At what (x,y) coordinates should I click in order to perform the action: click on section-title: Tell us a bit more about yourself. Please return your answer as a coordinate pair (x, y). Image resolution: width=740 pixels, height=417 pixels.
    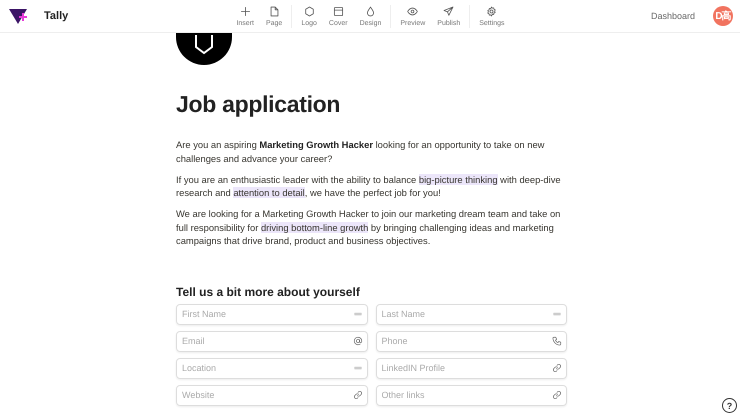
    Looking at the image, I should click on (268, 291).